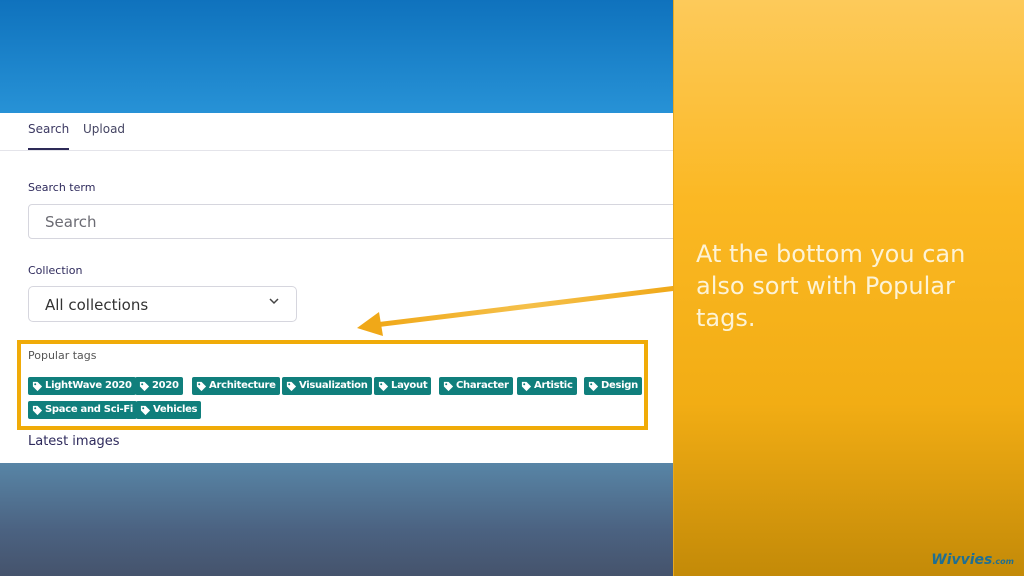 This screenshot has height=576, width=1024. I want to click on tag-button: 2020, so click(159, 386).